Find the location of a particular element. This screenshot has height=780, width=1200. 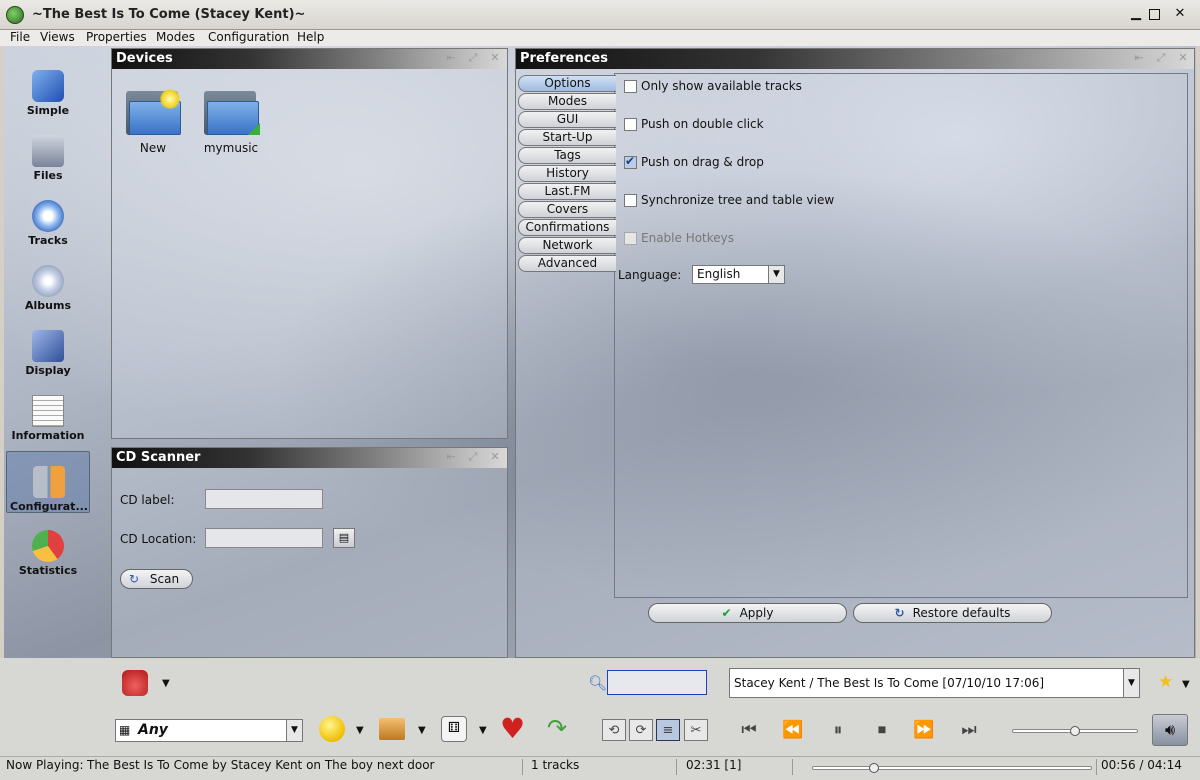

perspective-information: Information is located at coordinates (48, 412).